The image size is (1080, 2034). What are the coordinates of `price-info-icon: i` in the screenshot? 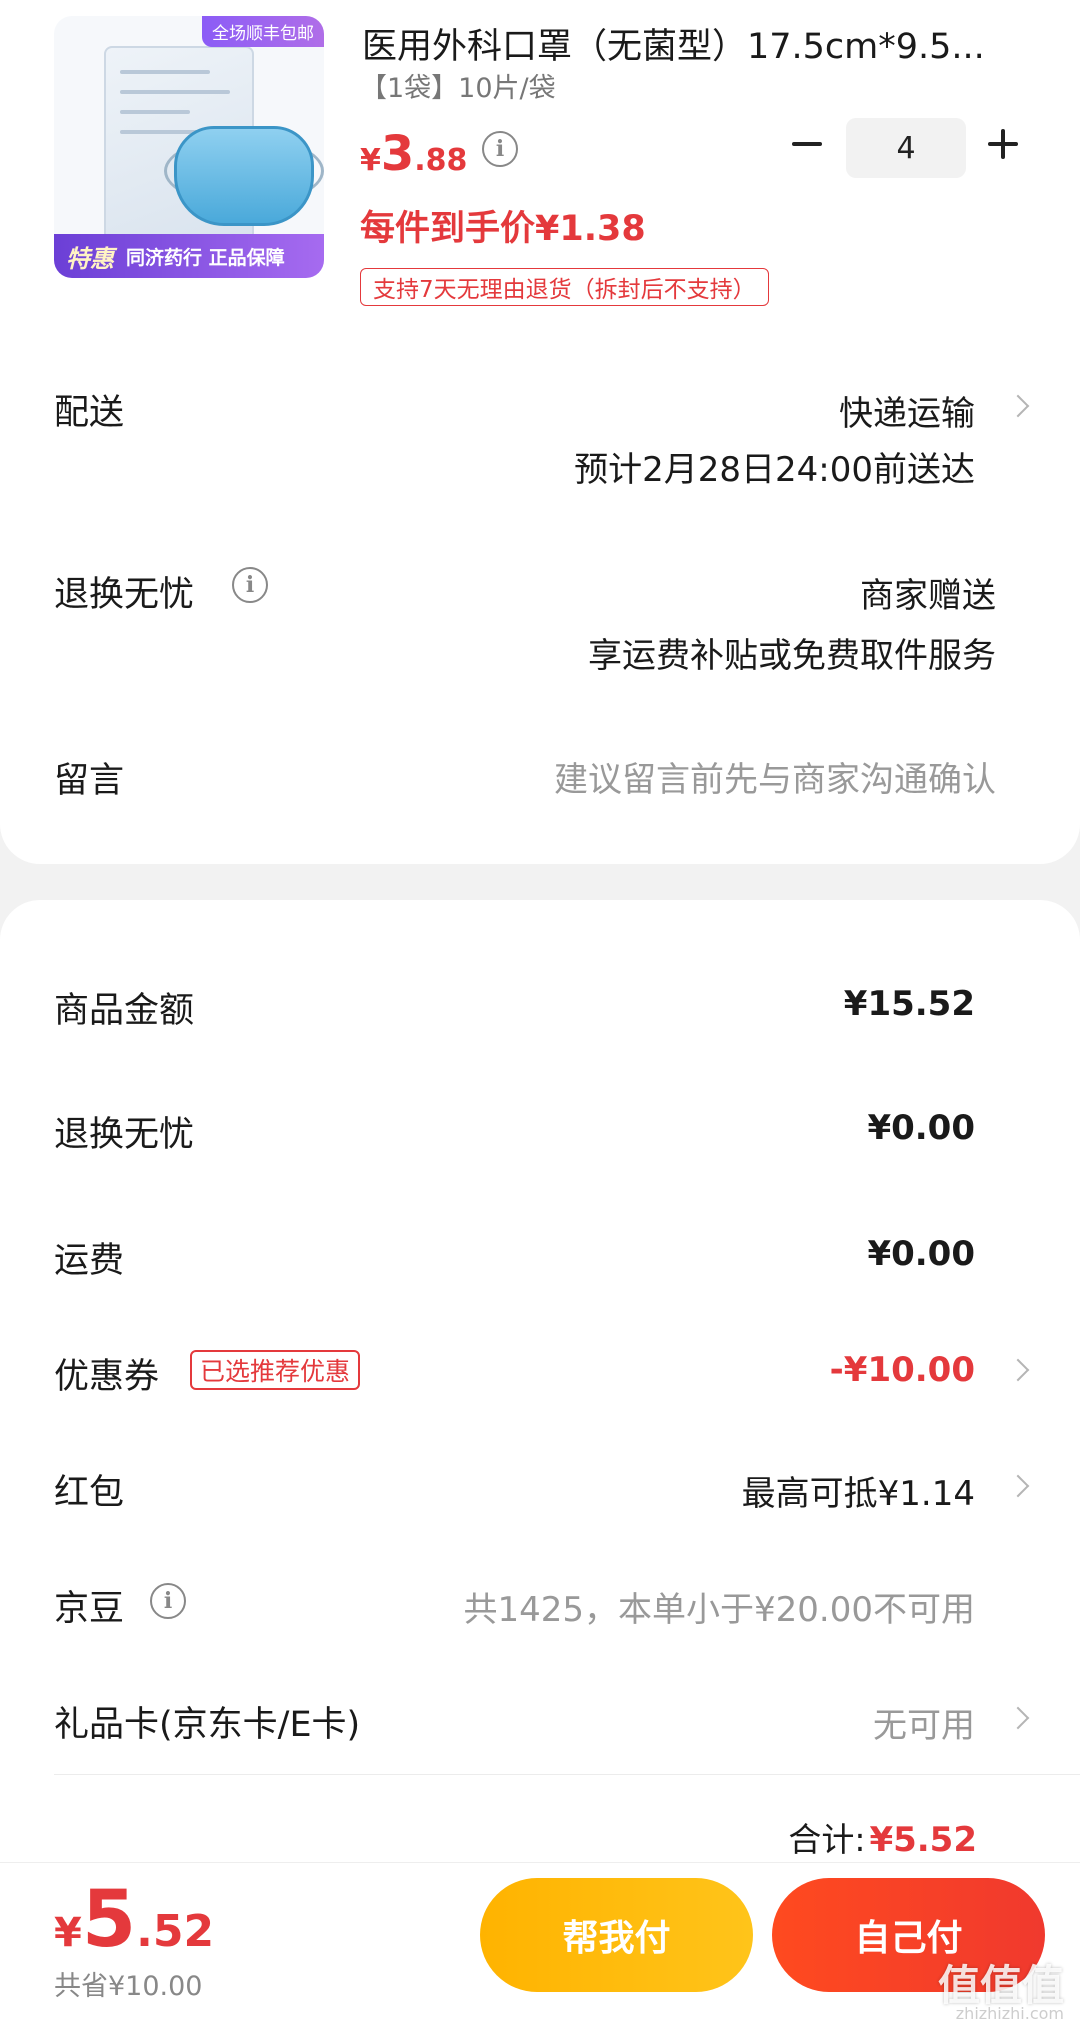 It's located at (500, 149).